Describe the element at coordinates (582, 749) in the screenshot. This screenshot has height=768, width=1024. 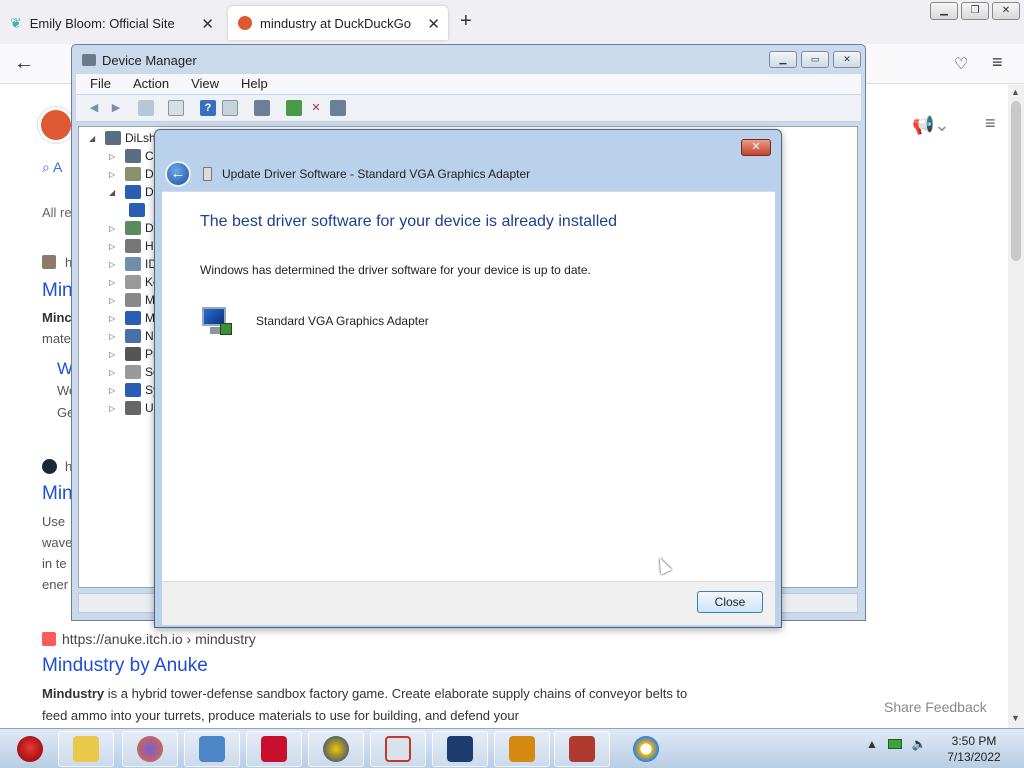
I see `taskbar-toolbox-app` at that location.